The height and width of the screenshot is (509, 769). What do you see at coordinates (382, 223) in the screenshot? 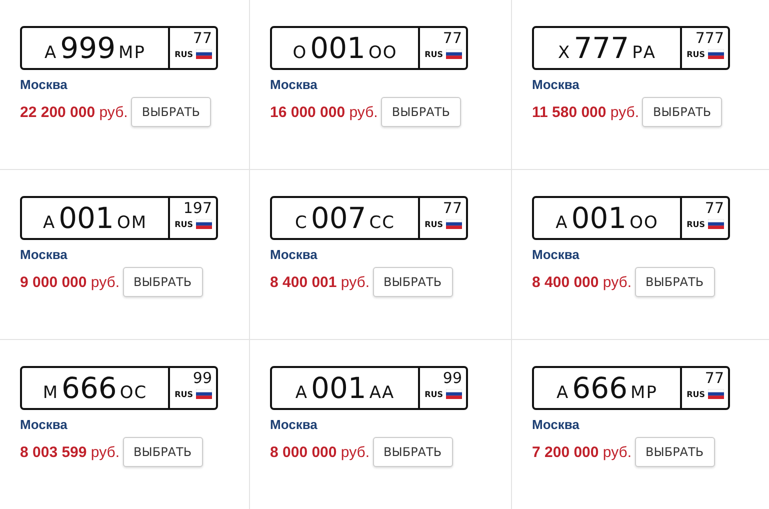
I see `plate-letters: СС` at bounding box center [382, 223].